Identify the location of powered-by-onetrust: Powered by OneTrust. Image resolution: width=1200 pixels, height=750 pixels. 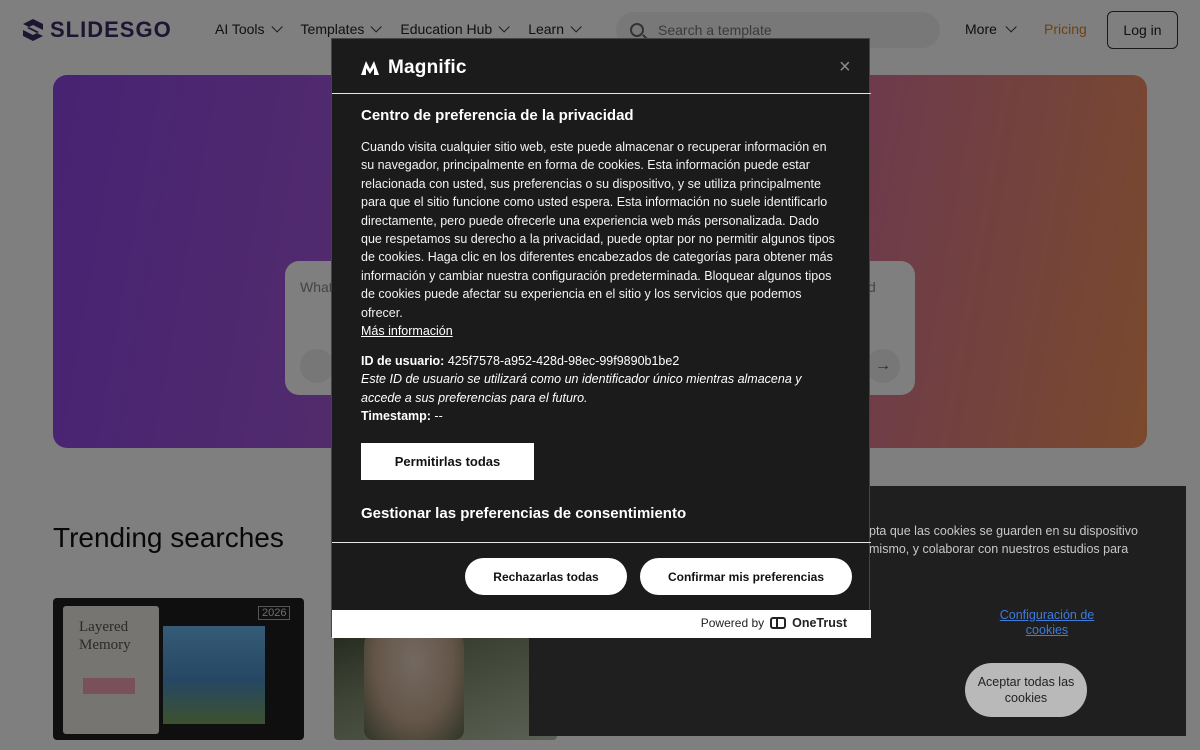
(774, 623).